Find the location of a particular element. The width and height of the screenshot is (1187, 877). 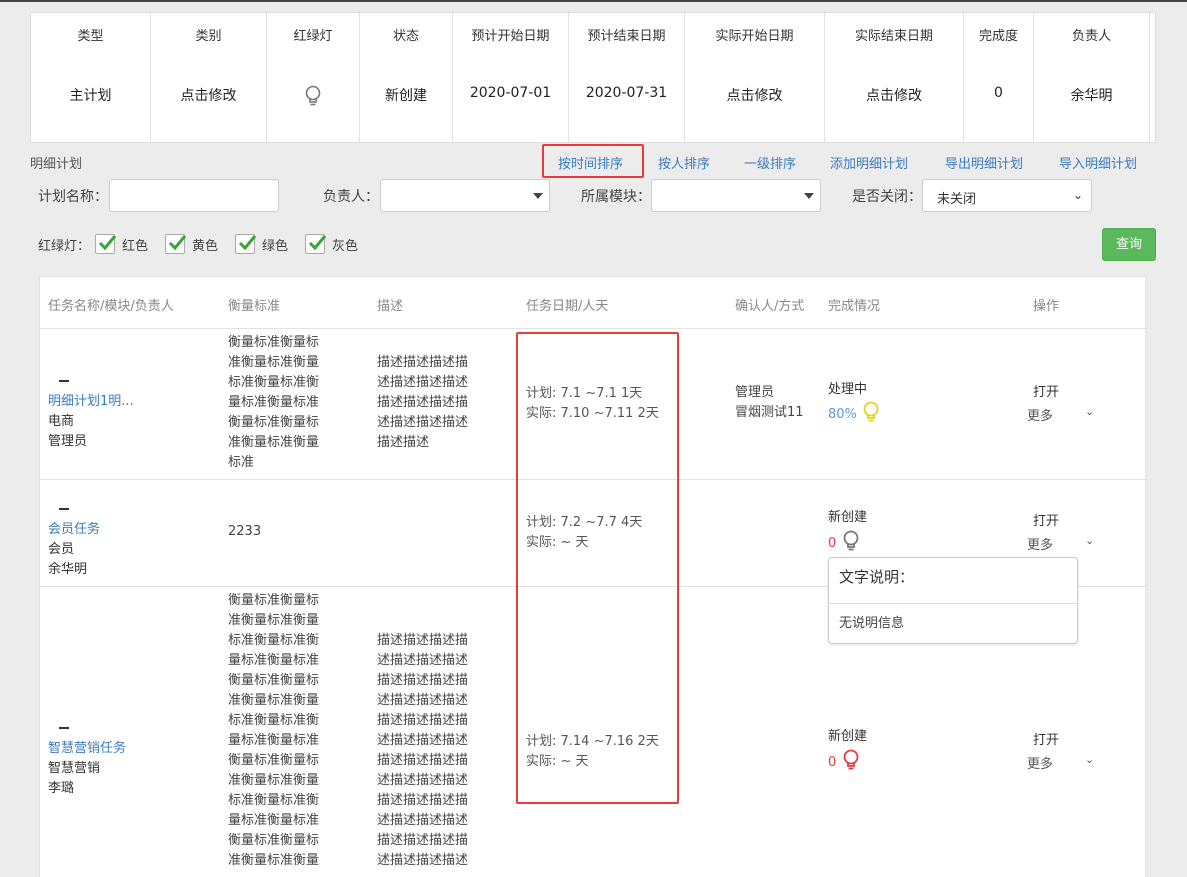

sort-by-time-link: 按时间排序 is located at coordinates (590, 162).